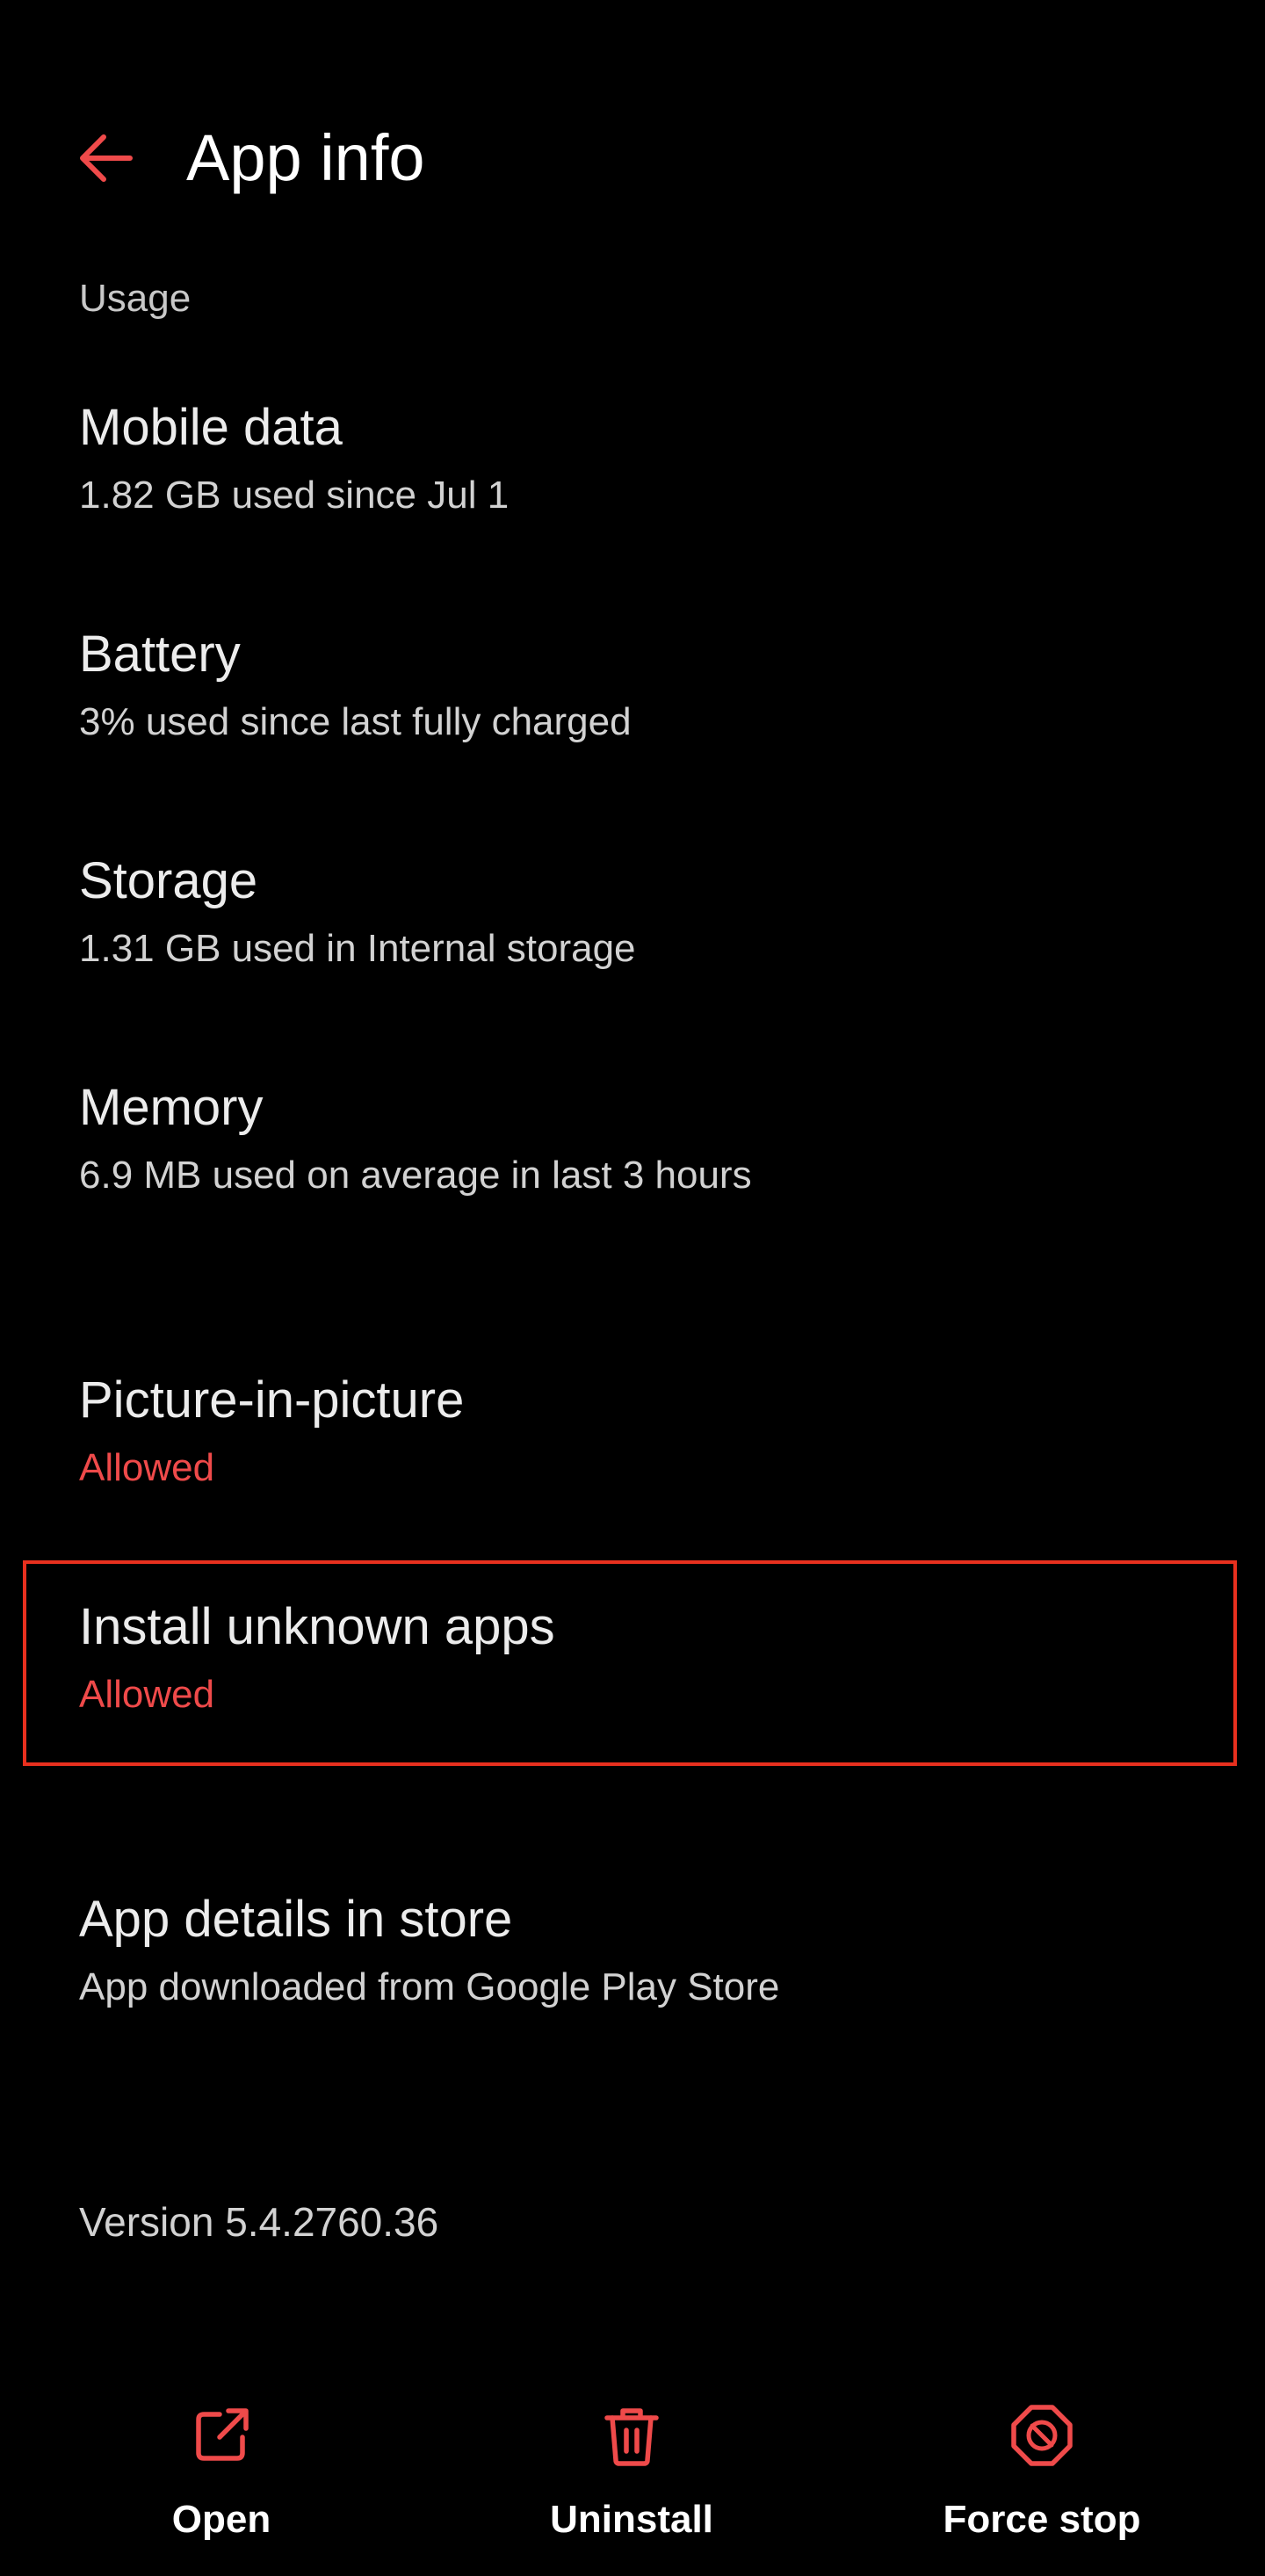 This screenshot has height=2576, width=1265. Describe the element at coordinates (317, 1626) in the screenshot. I see `install-unknown-apps-title: Install unknown apps` at that location.